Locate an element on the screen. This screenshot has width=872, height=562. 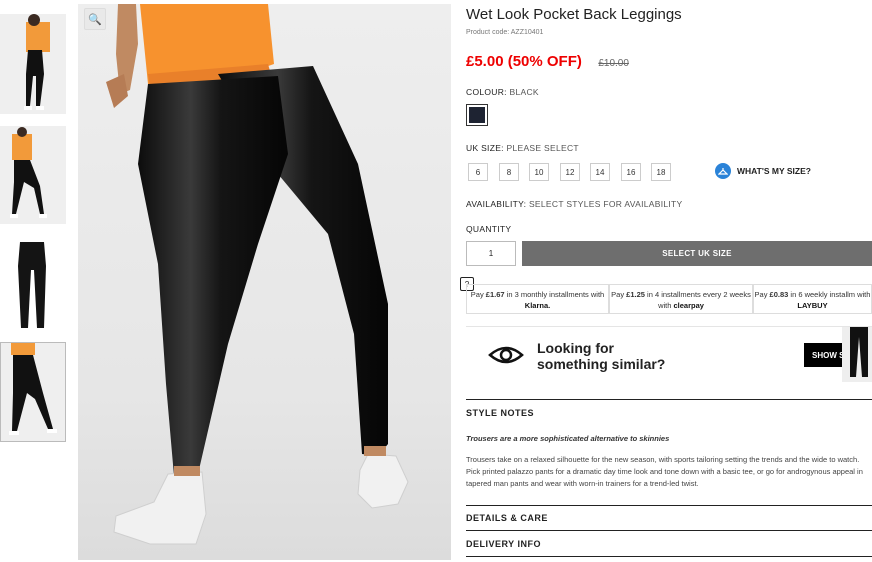
similar-text: Looking for something similar? is located at coordinates (601, 356).